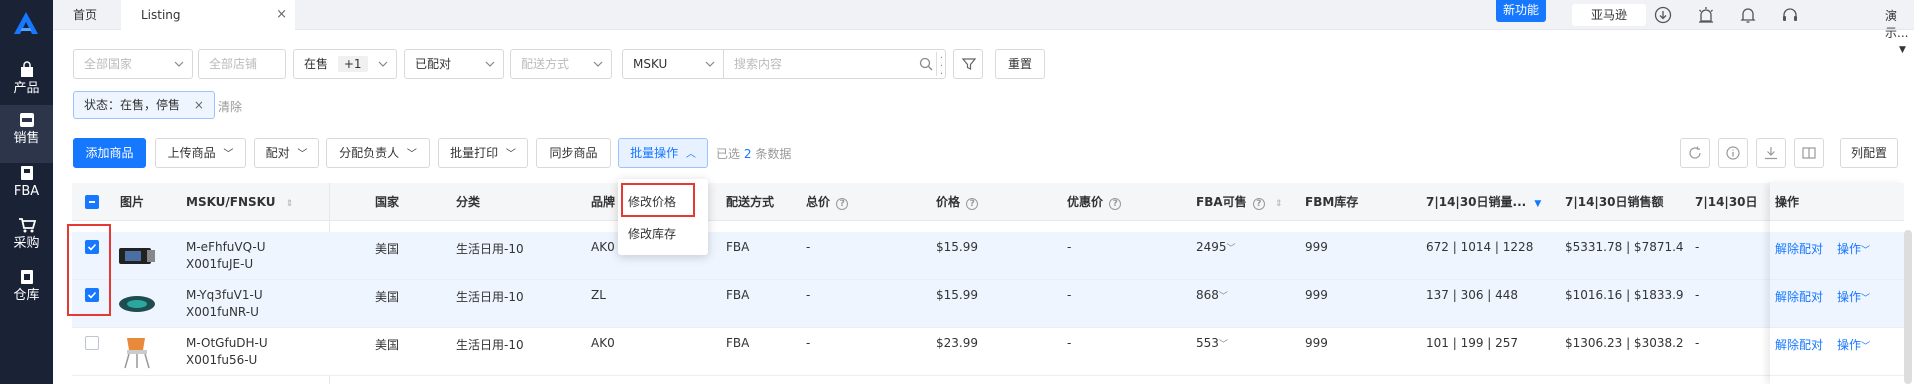  What do you see at coordinates (1483, 202) in the screenshot?
I see `th-sales-qty: 7|14|30日销量... ▼` at bounding box center [1483, 202].